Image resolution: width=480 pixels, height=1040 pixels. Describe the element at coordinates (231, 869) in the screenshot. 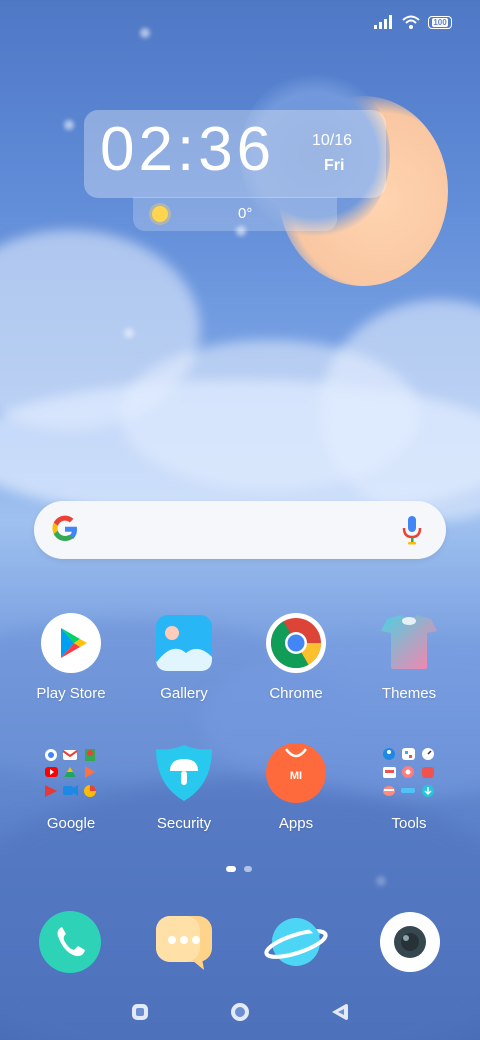

I see `page-dot-active` at that location.